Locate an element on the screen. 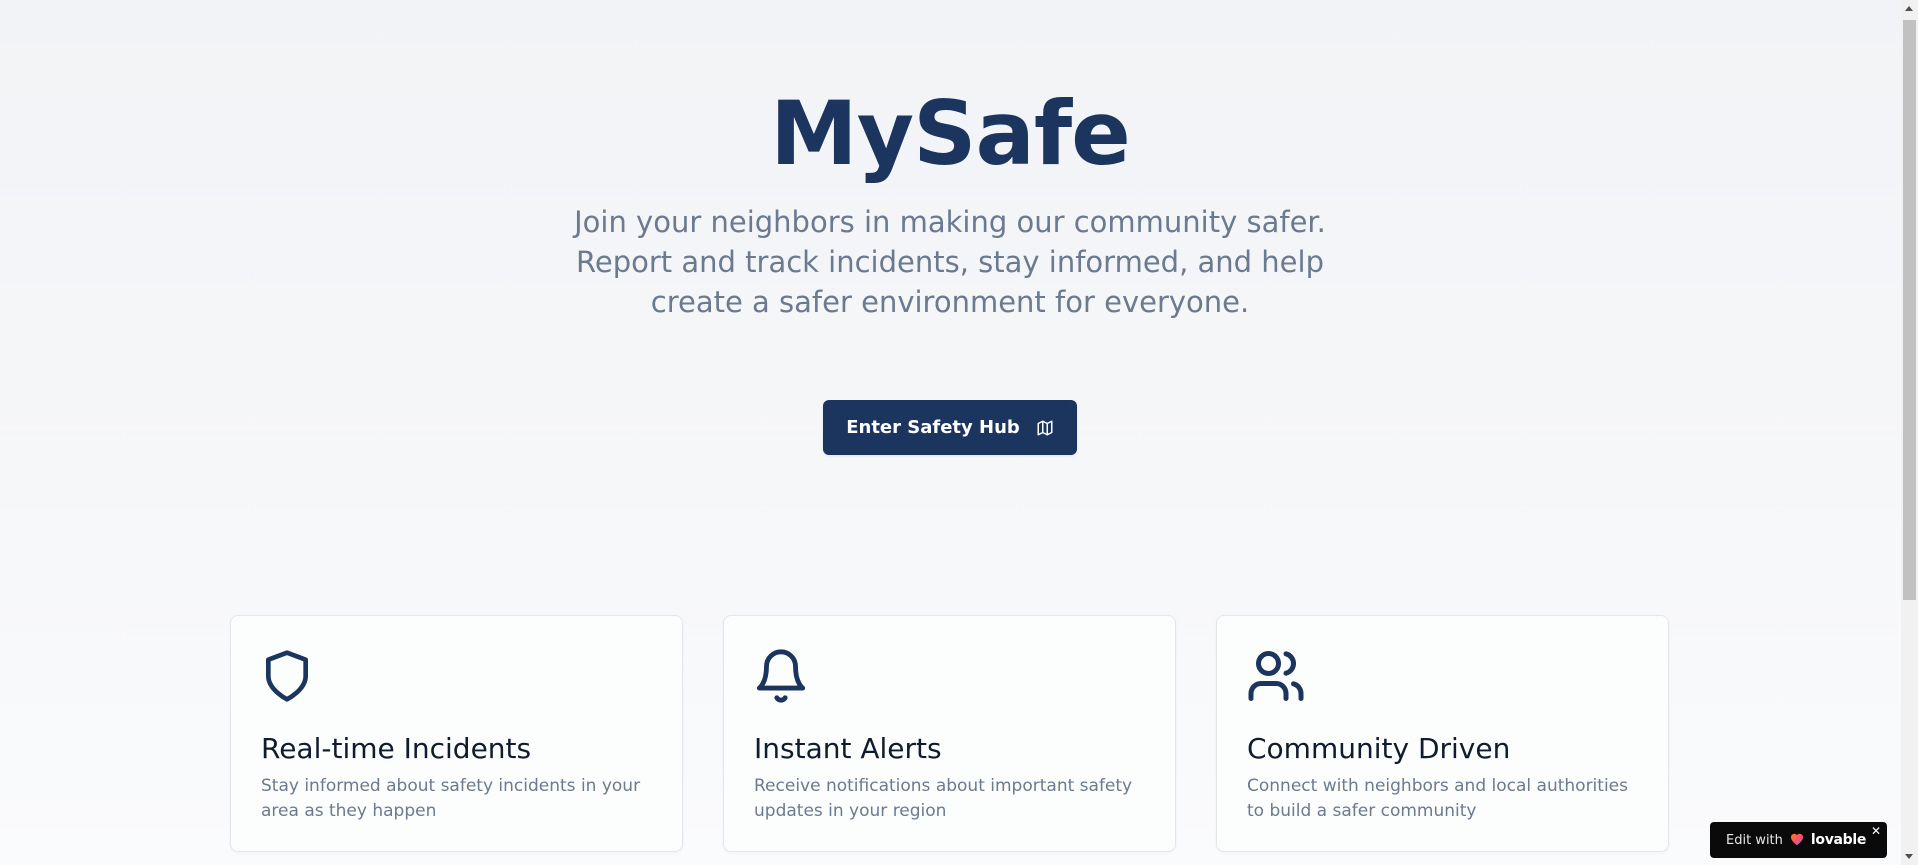  feature-title: Community Driven is located at coordinates (1379, 748).